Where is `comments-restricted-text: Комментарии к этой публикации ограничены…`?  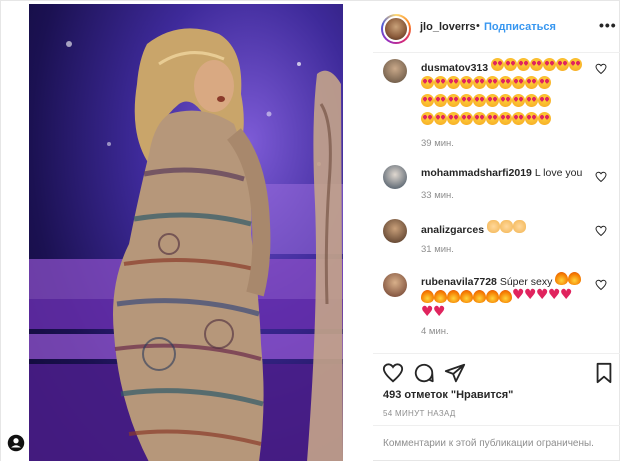 comments-restricted-text: Комментарии к этой публикации ограничены… is located at coordinates (488, 443).